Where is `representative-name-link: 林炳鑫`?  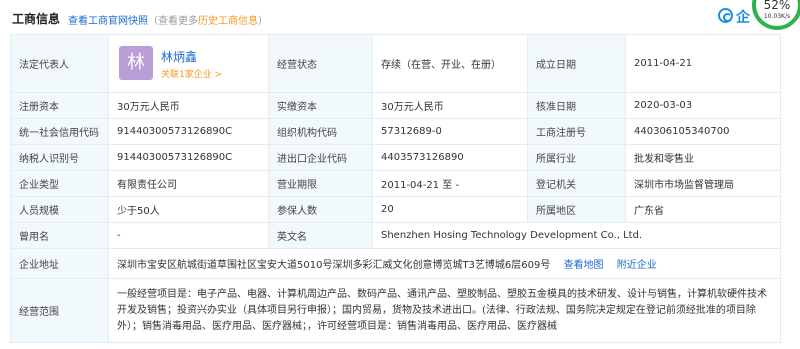
representative-name-link: 林炳鑫 is located at coordinates (179, 56).